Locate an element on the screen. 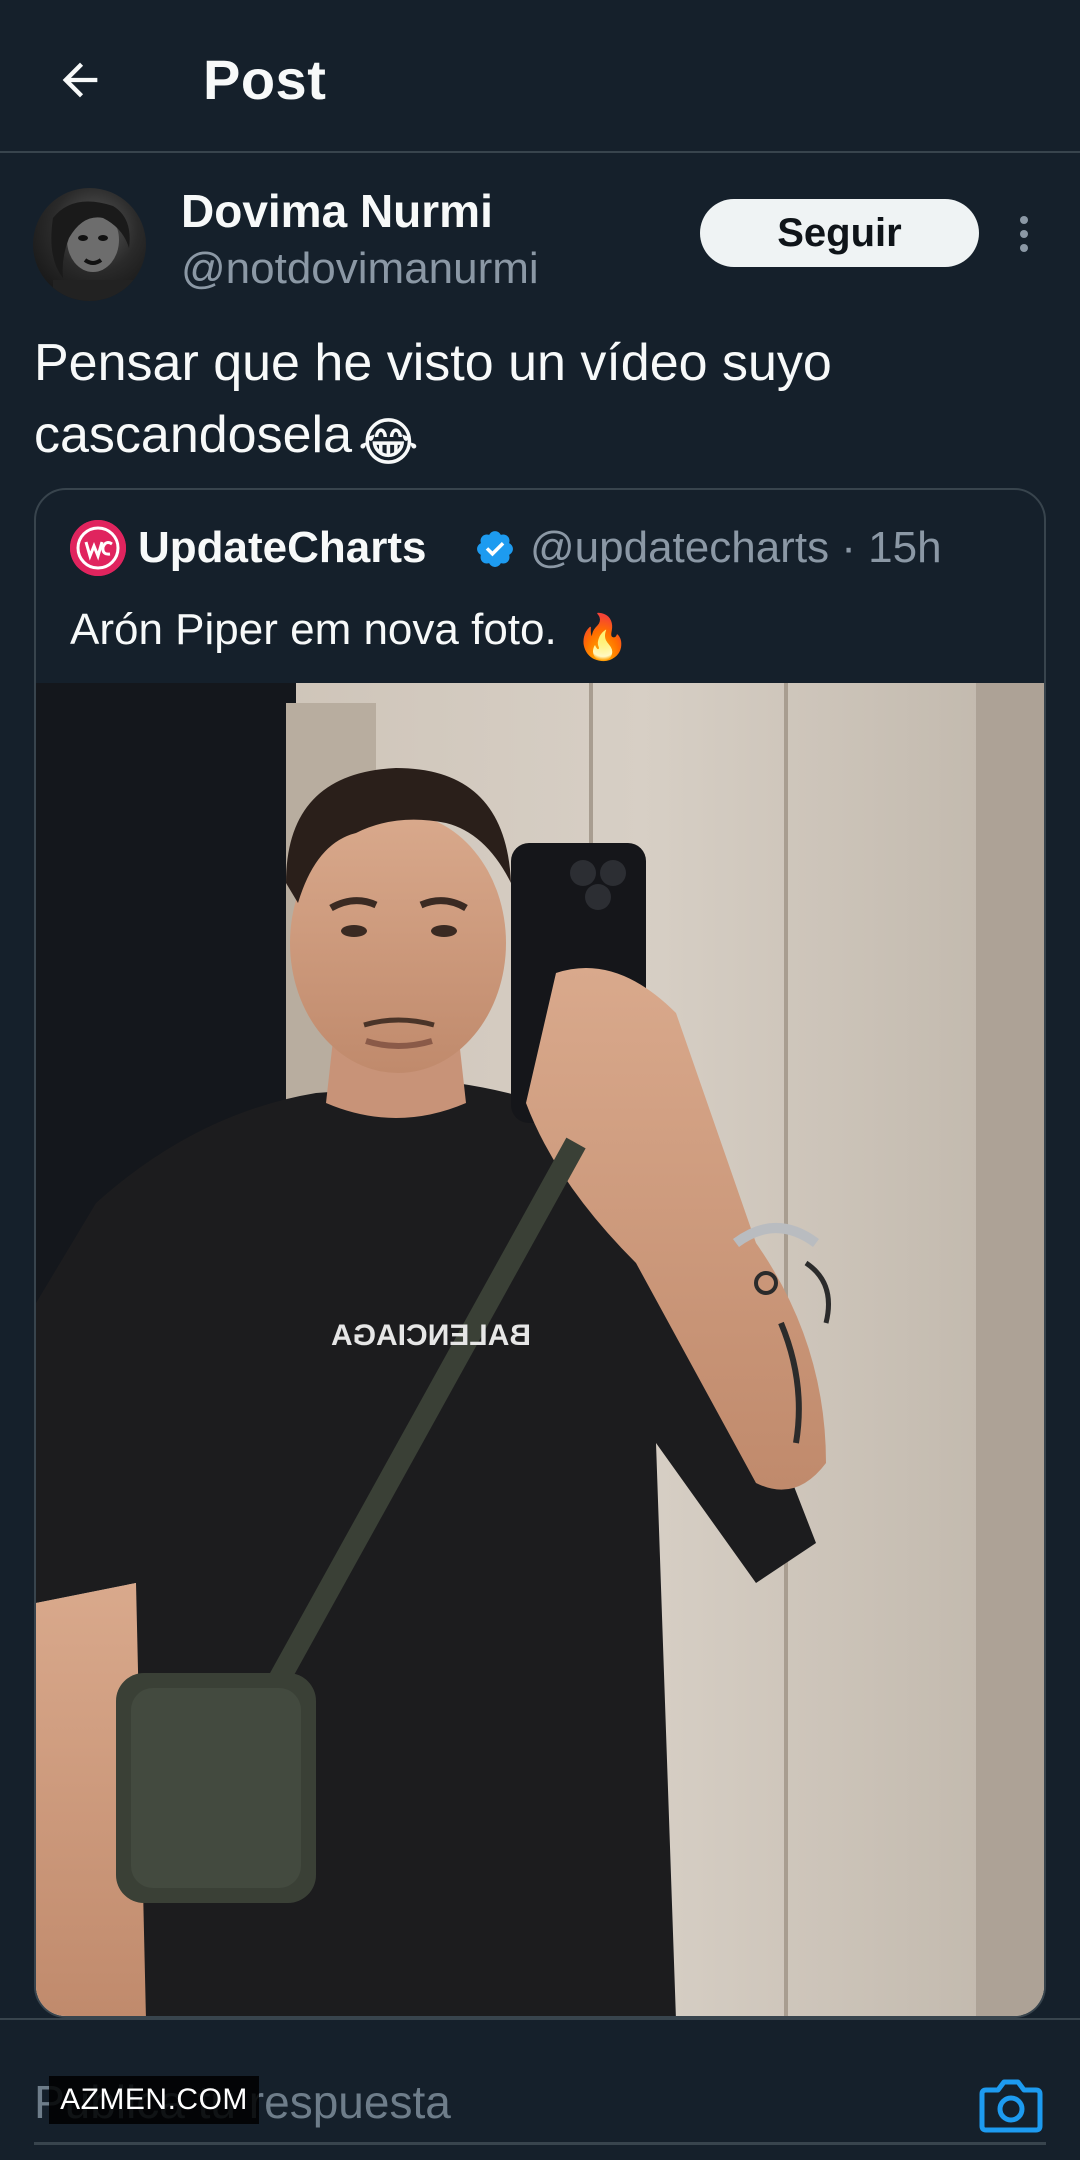 The height and width of the screenshot is (2160, 1080). verified-badge-icon is located at coordinates (495, 549).